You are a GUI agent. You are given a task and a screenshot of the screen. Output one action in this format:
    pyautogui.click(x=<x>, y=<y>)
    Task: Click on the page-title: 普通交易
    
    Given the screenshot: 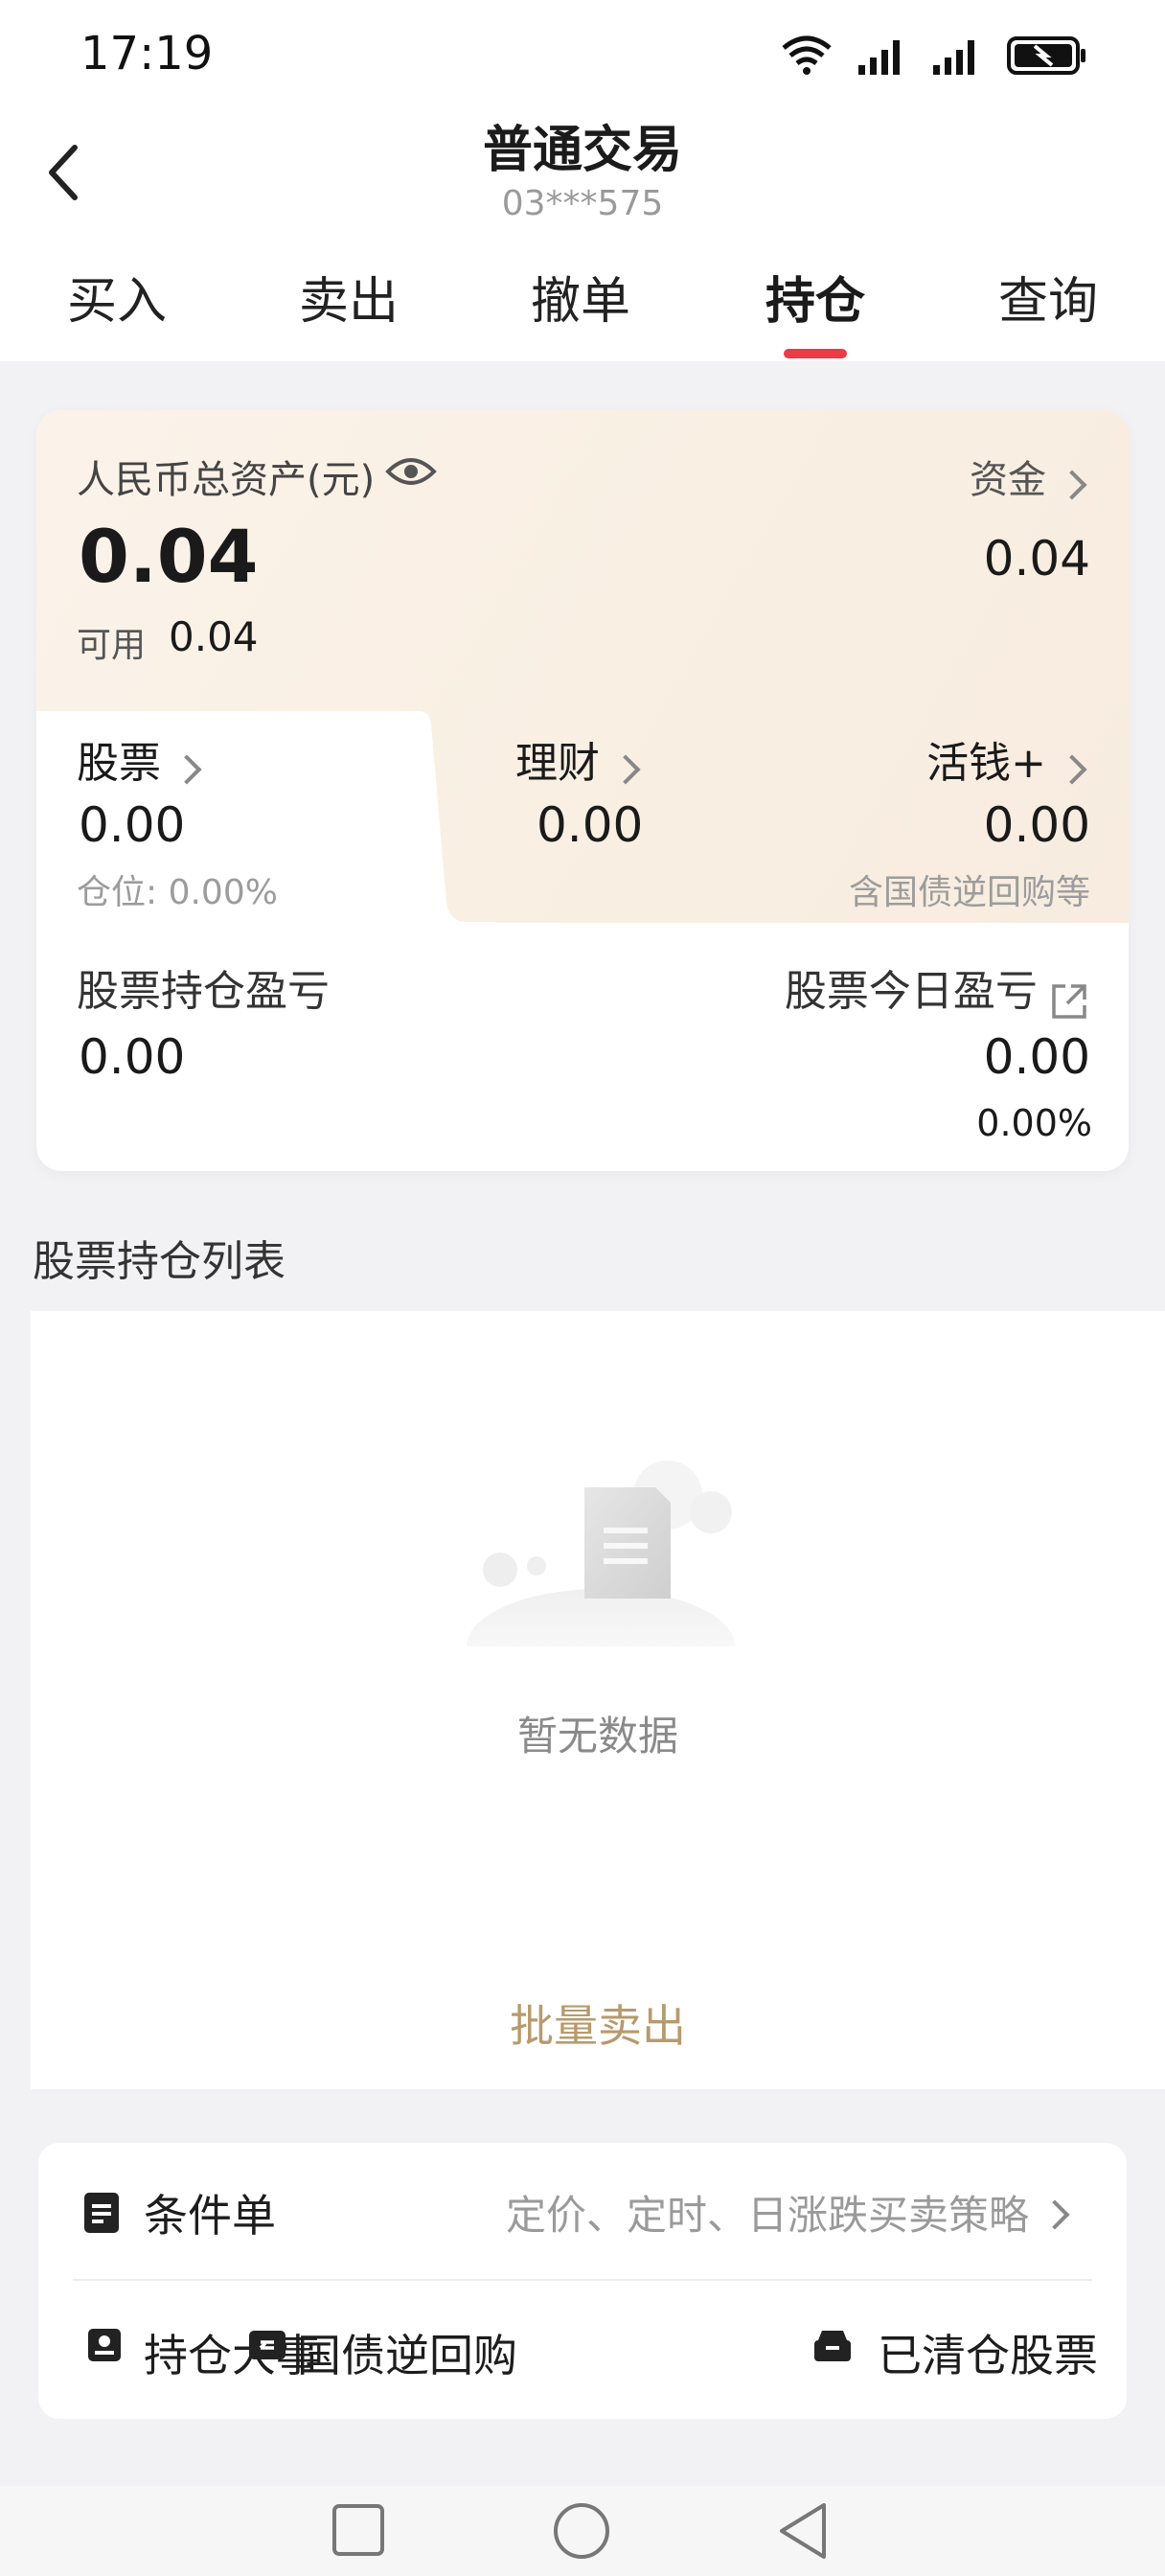 What is the action you would take?
    pyautogui.click(x=582, y=150)
    